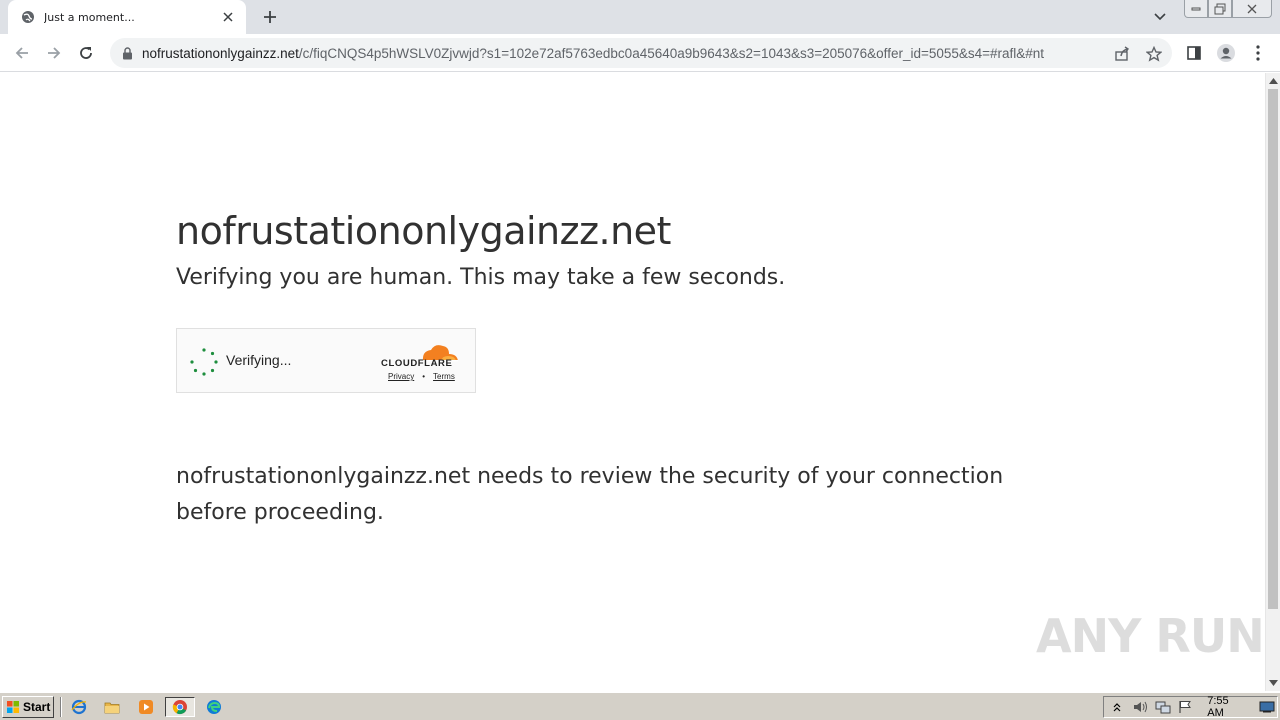 This screenshot has height=720, width=1280. I want to click on cloudflare-challenge-widget: Verifying... CLOUDFLARE Privacy • Terms, so click(326, 360).